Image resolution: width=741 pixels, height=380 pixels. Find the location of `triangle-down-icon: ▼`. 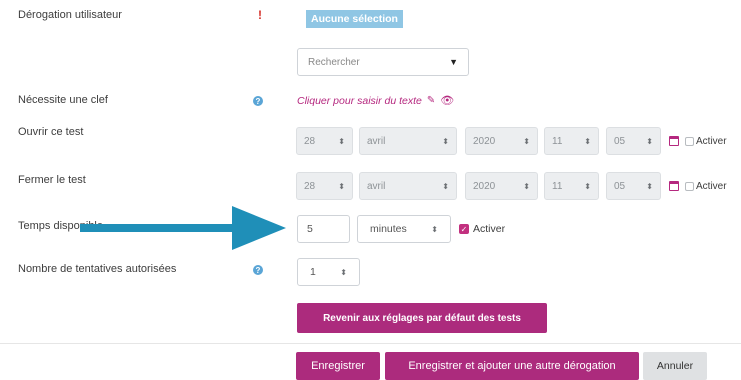

triangle-down-icon: ▼ is located at coordinates (453, 62).